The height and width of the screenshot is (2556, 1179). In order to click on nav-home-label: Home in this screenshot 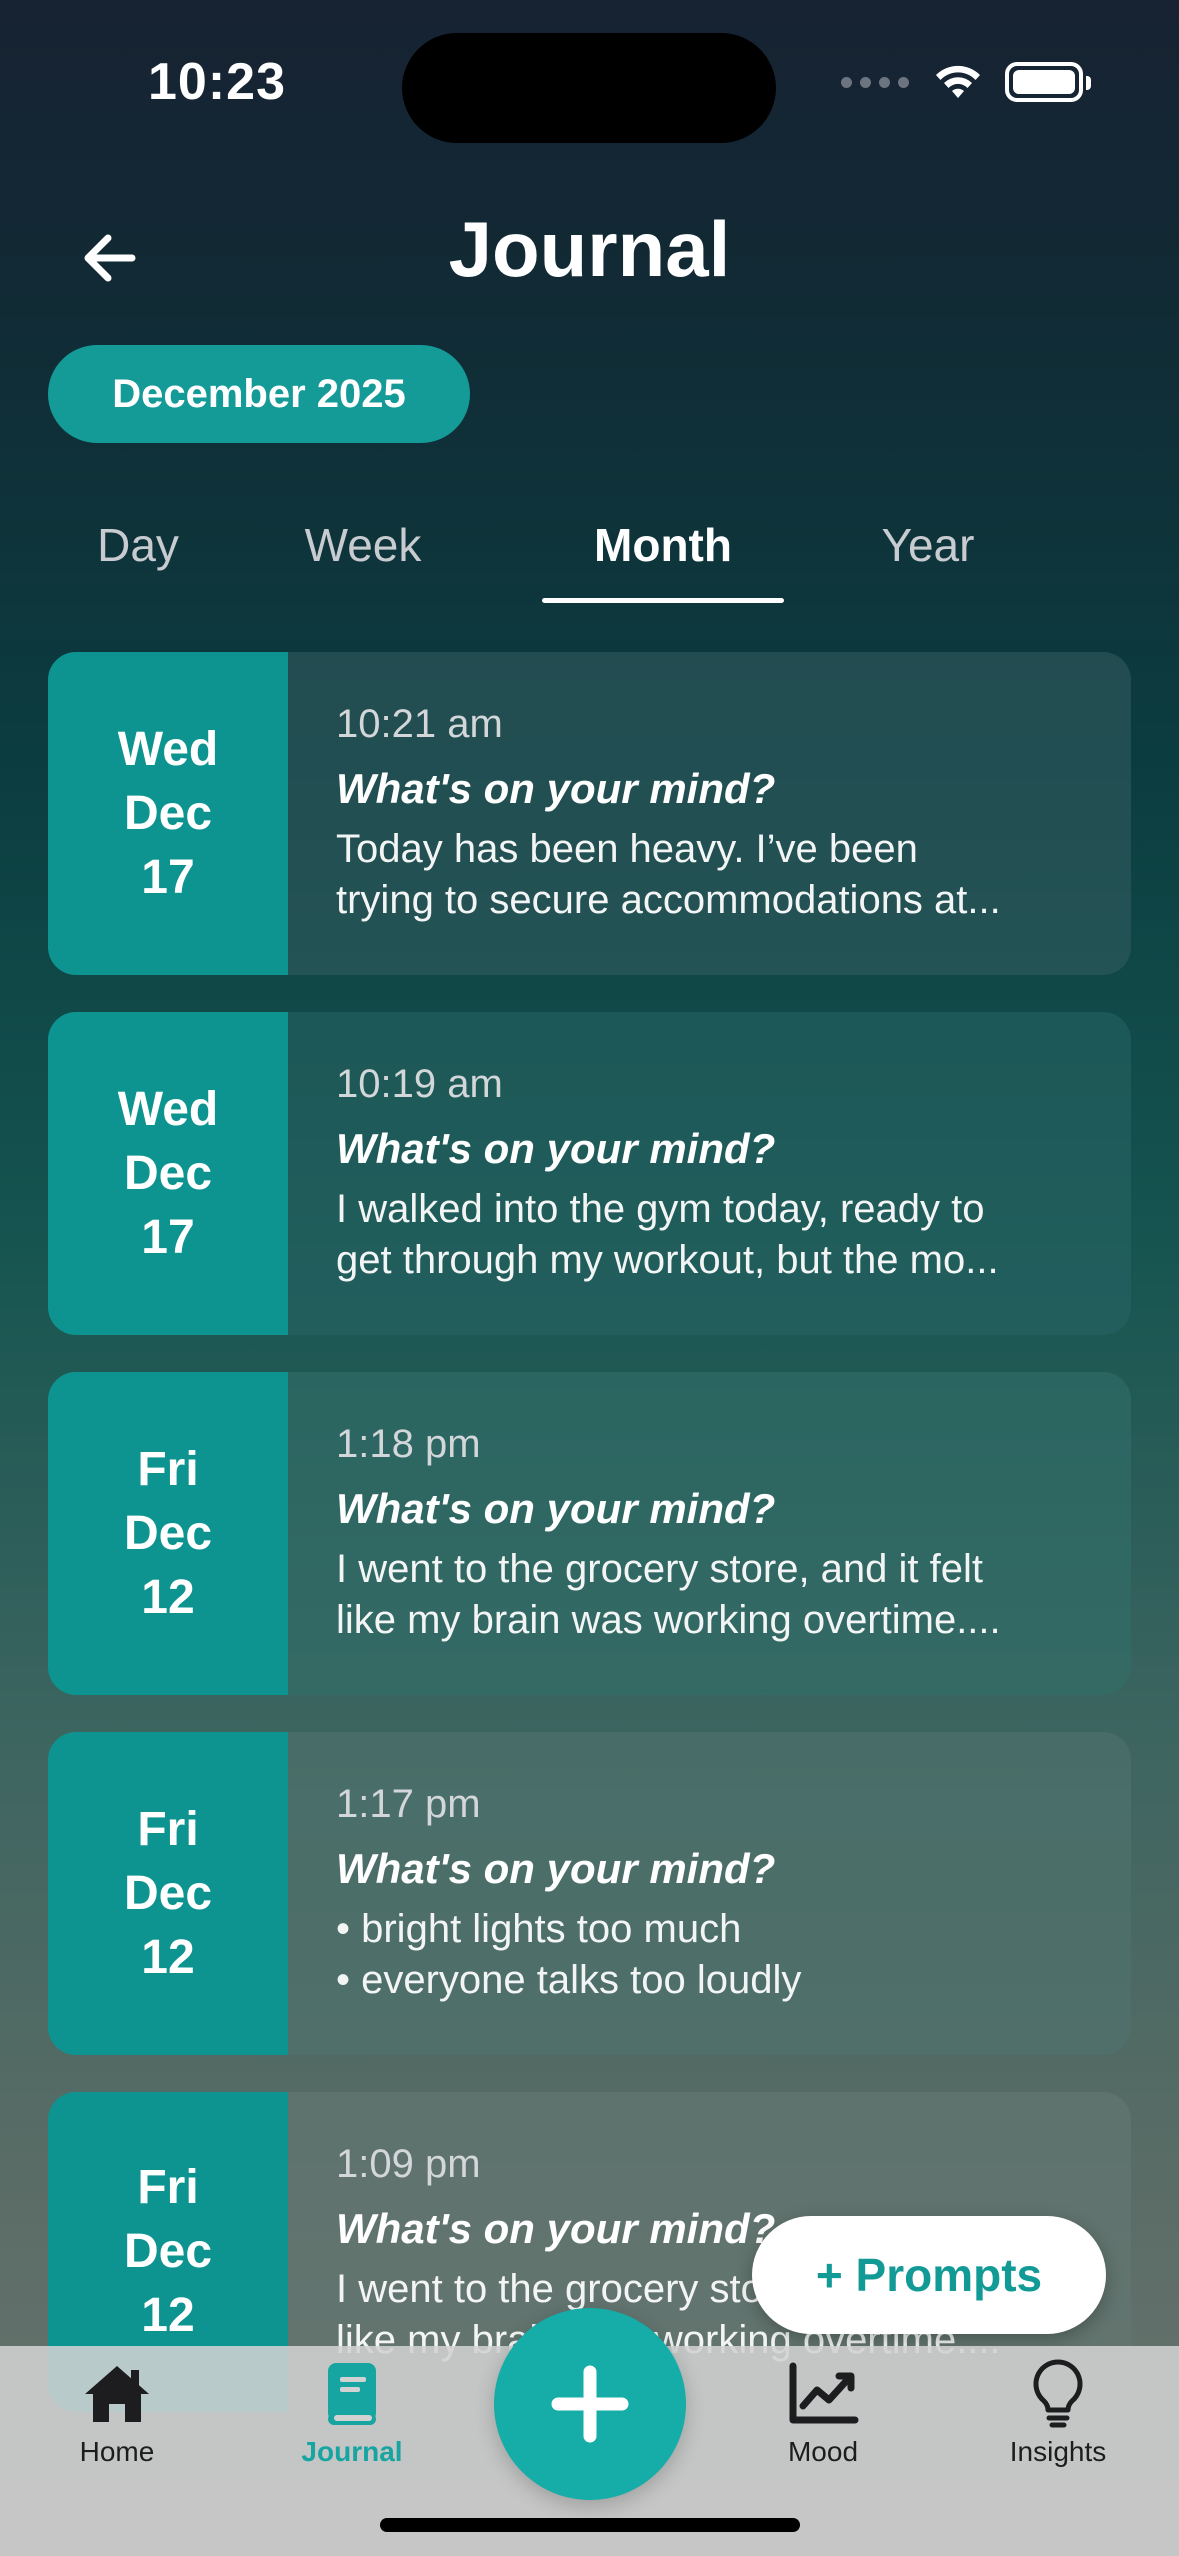, I will do `click(117, 2451)`.